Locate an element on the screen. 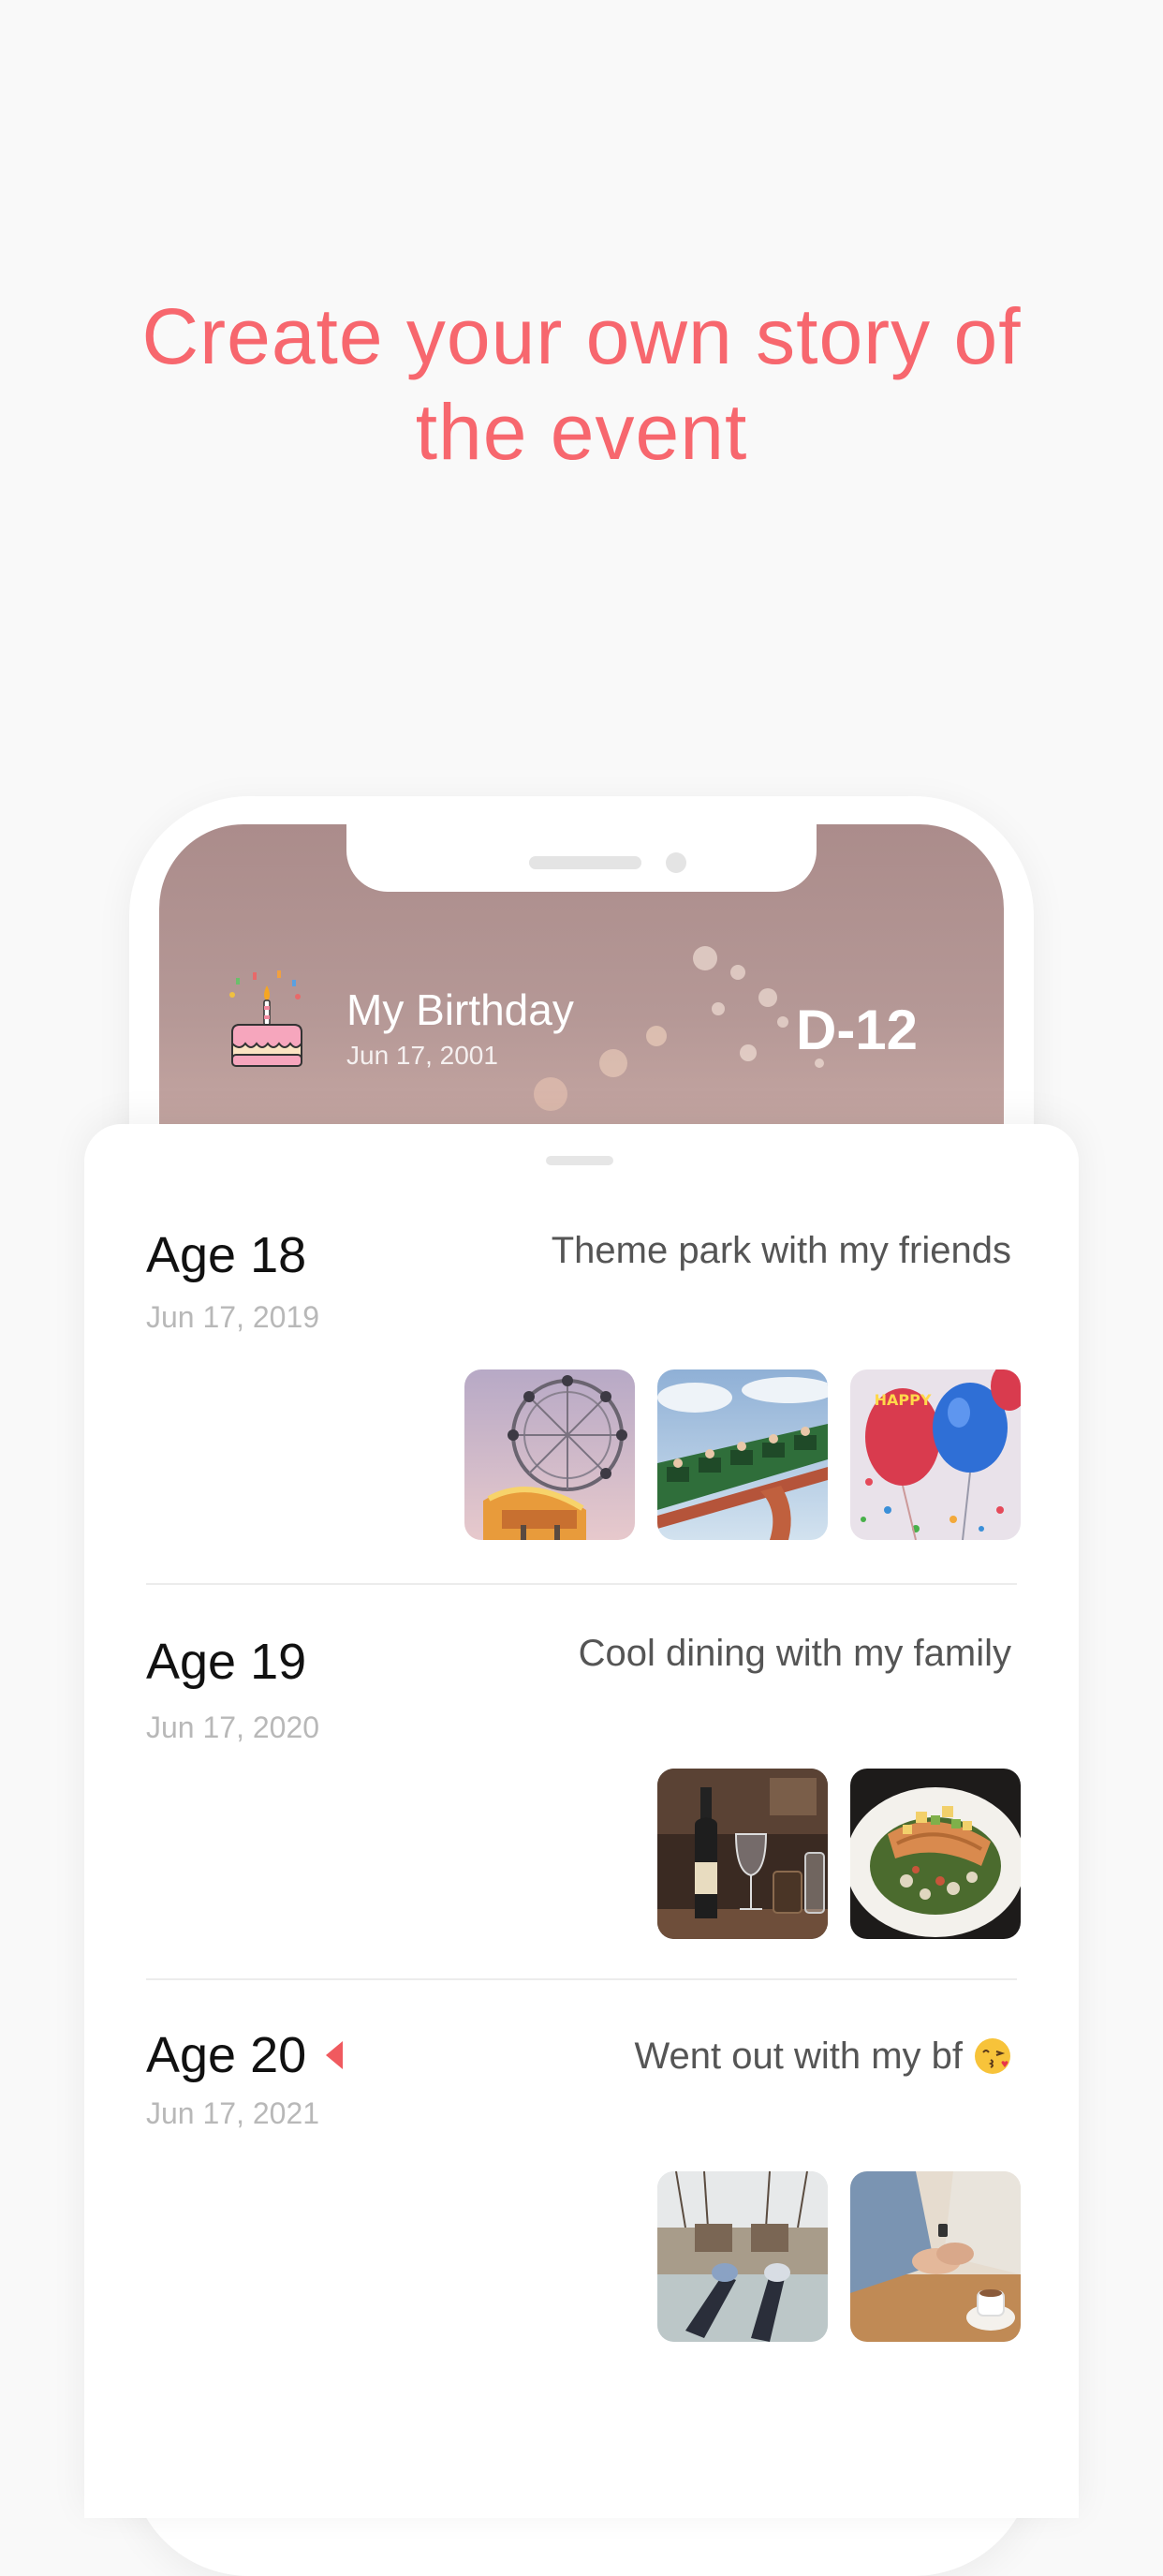  wine-bottle-photo is located at coordinates (743, 1854).